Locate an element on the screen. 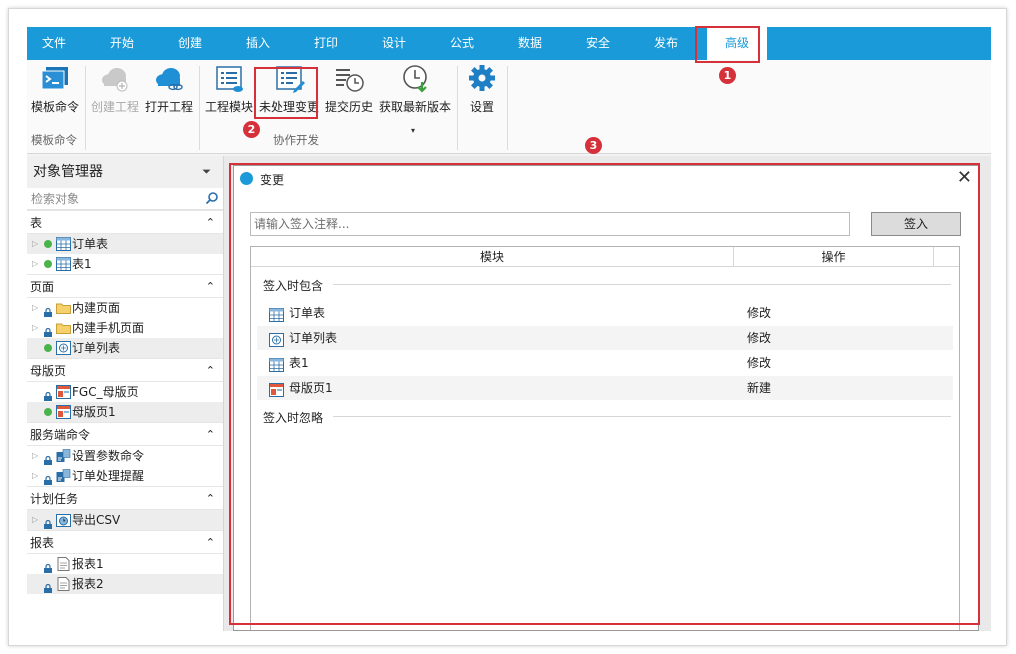 The width and height of the screenshot is (1016, 654). tree-section-header: 表 ⌃ is located at coordinates (125, 222).